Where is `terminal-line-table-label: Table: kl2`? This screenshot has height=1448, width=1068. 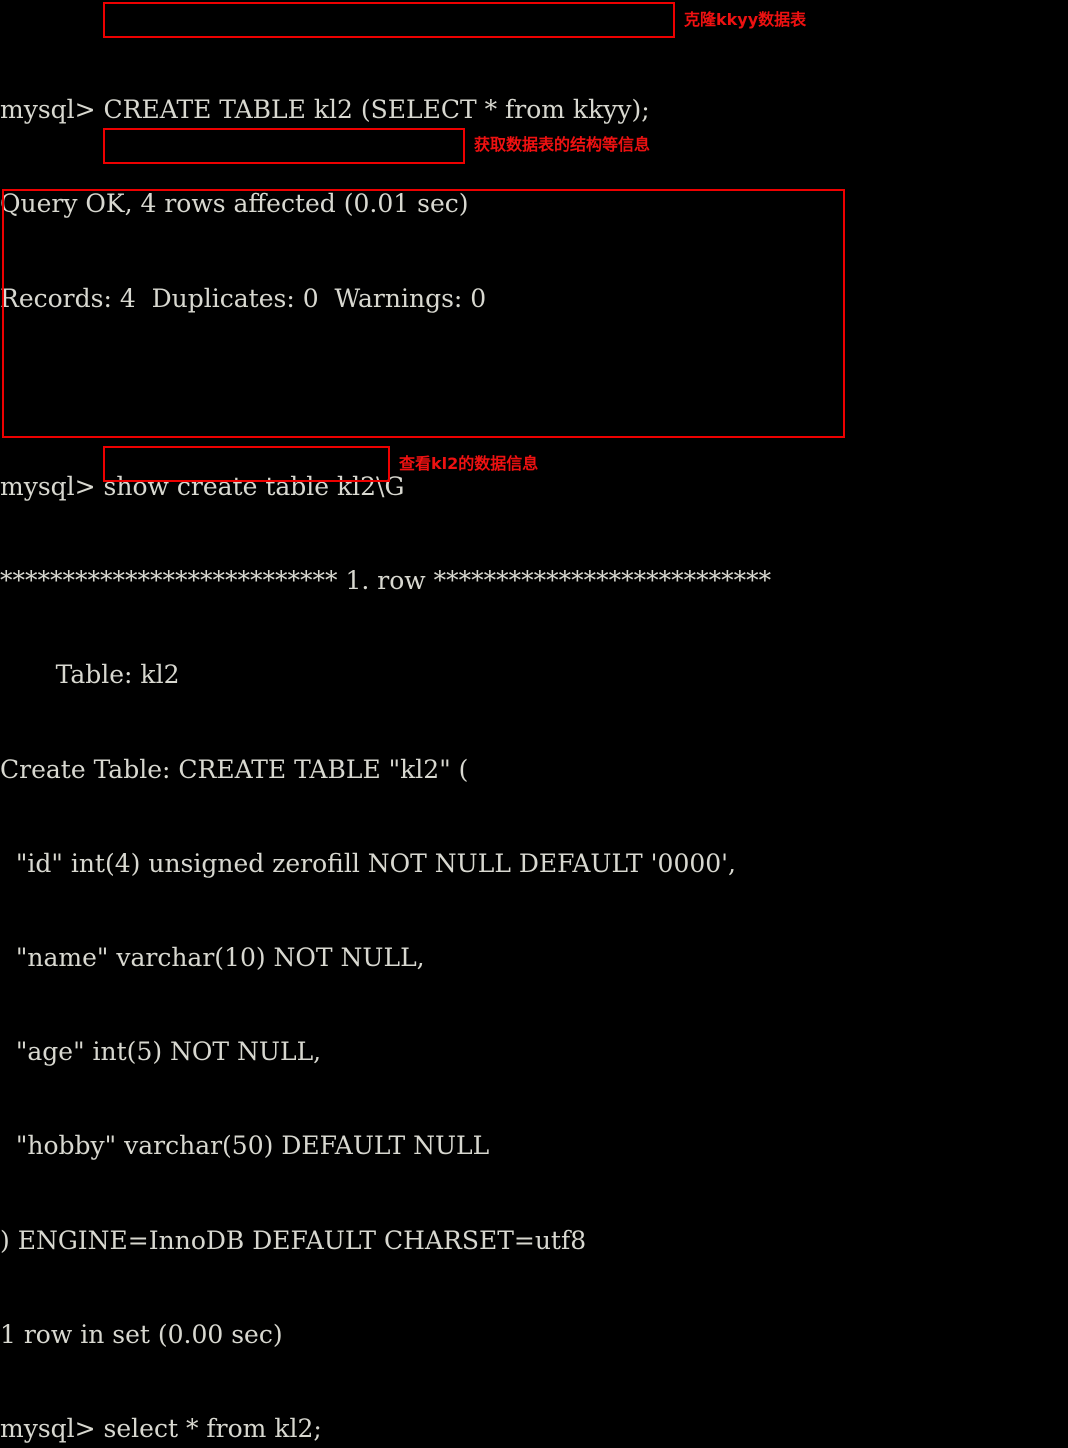 terminal-line-table-label: Table: kl2 is located at coordinates (90, 675).